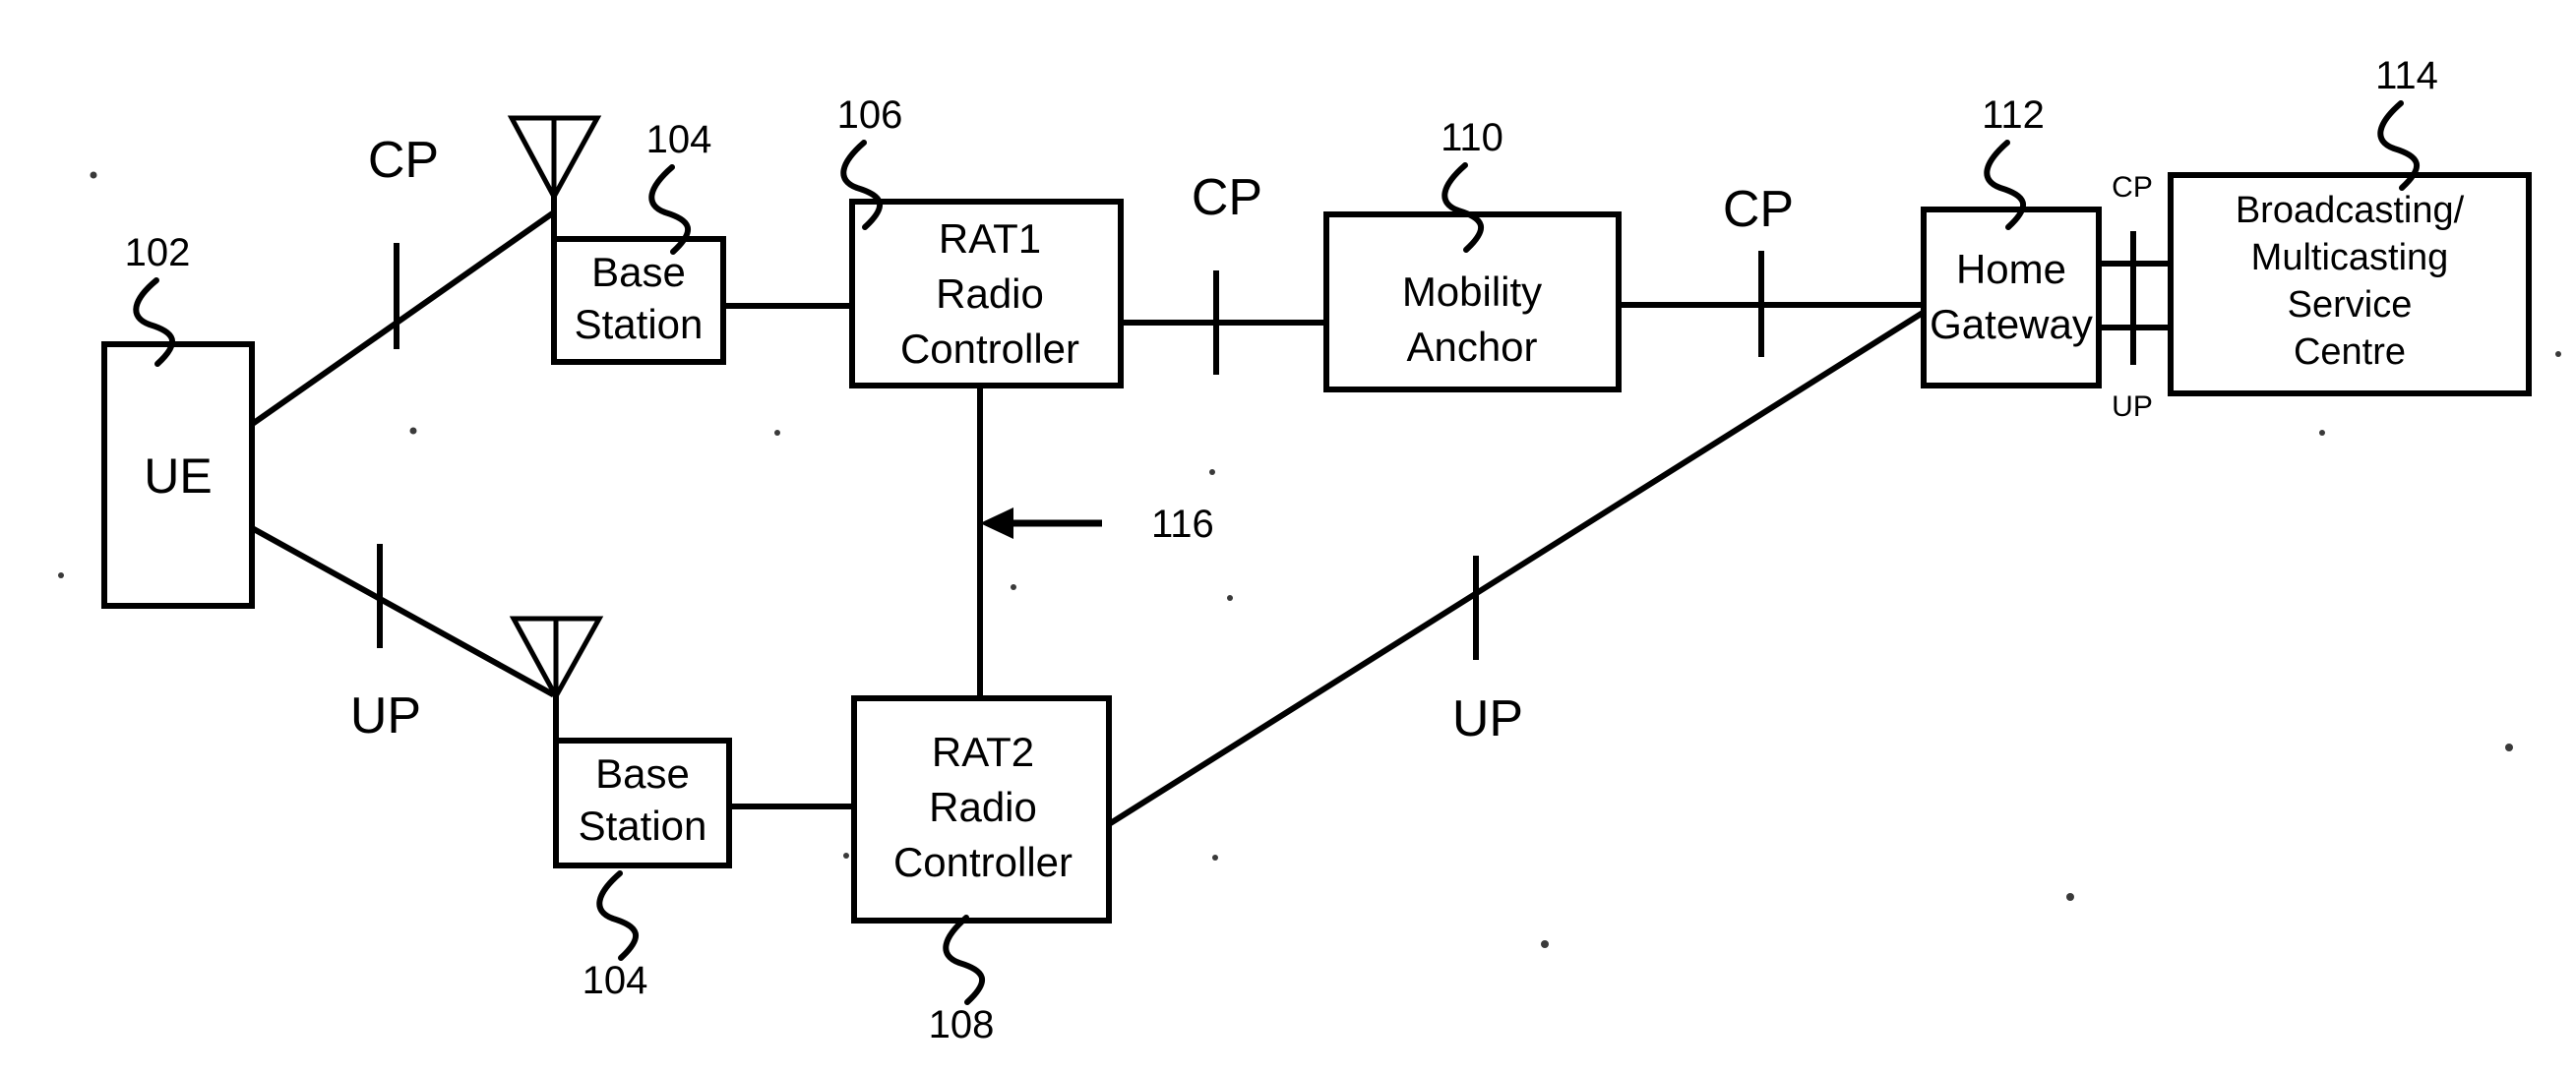  What do you see at coordinates (2406, 75) in the screenshot?
I see `ref-numeral-114: 114` at bounding box center [2406, 75].